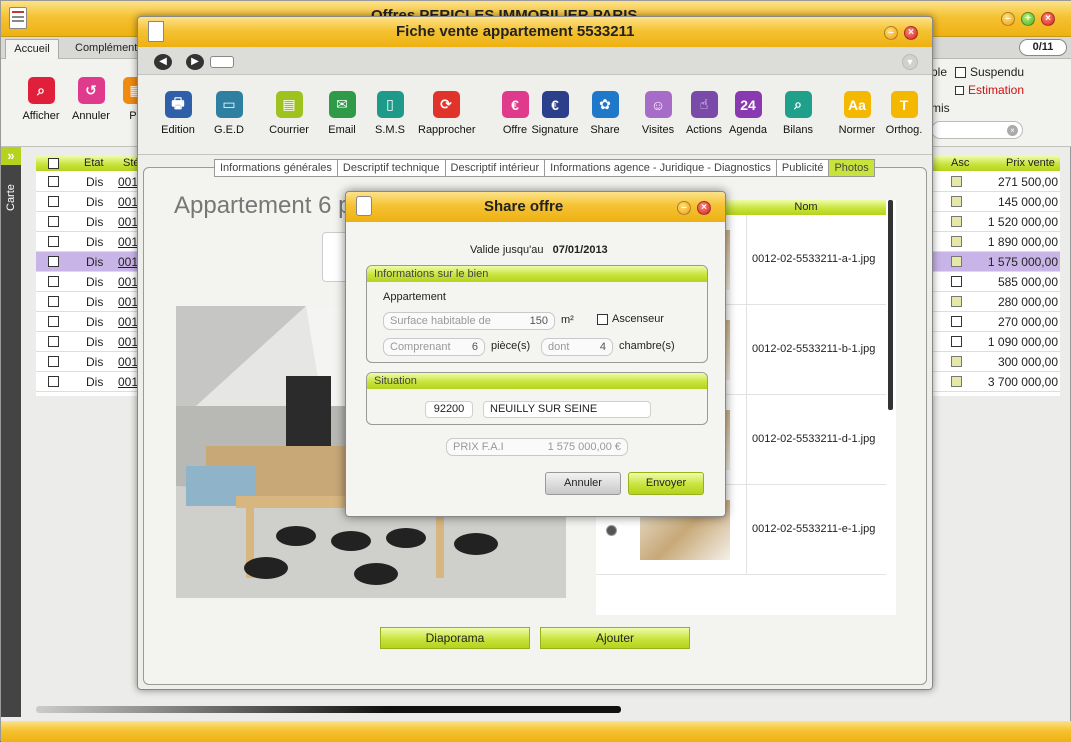 This screenshot has height=742, width=1071. What do you see at coordinates (537, 381) in the screenshot?
I see `section-situation-header: Situation` at bounding box center [537, 381].